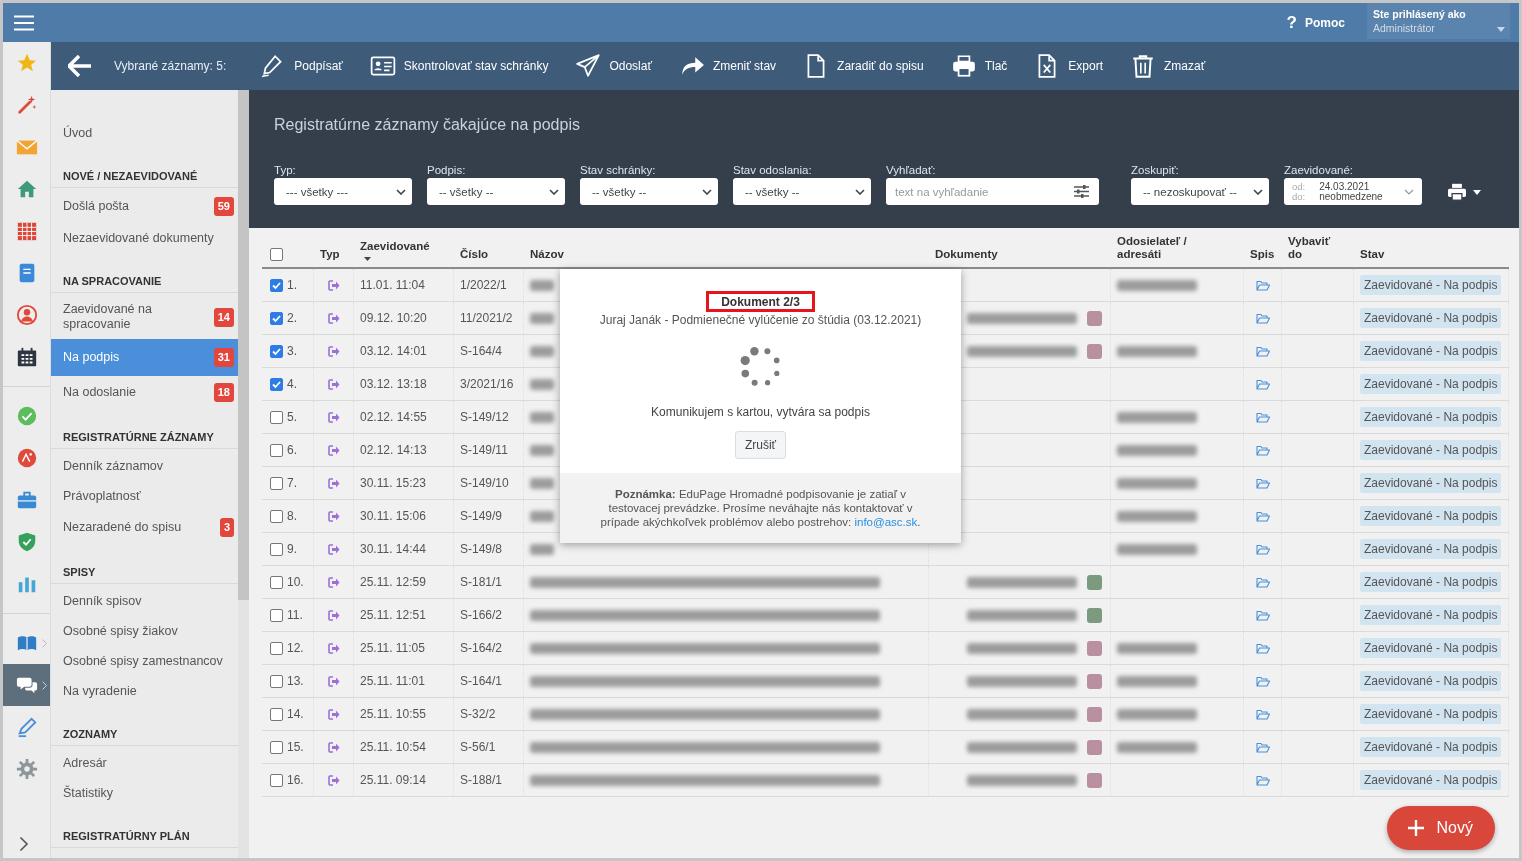 Image resolution: width=1522 pixels, height=861 pixels. I want to click on column-header: Dokumenty, so click(966, 254).